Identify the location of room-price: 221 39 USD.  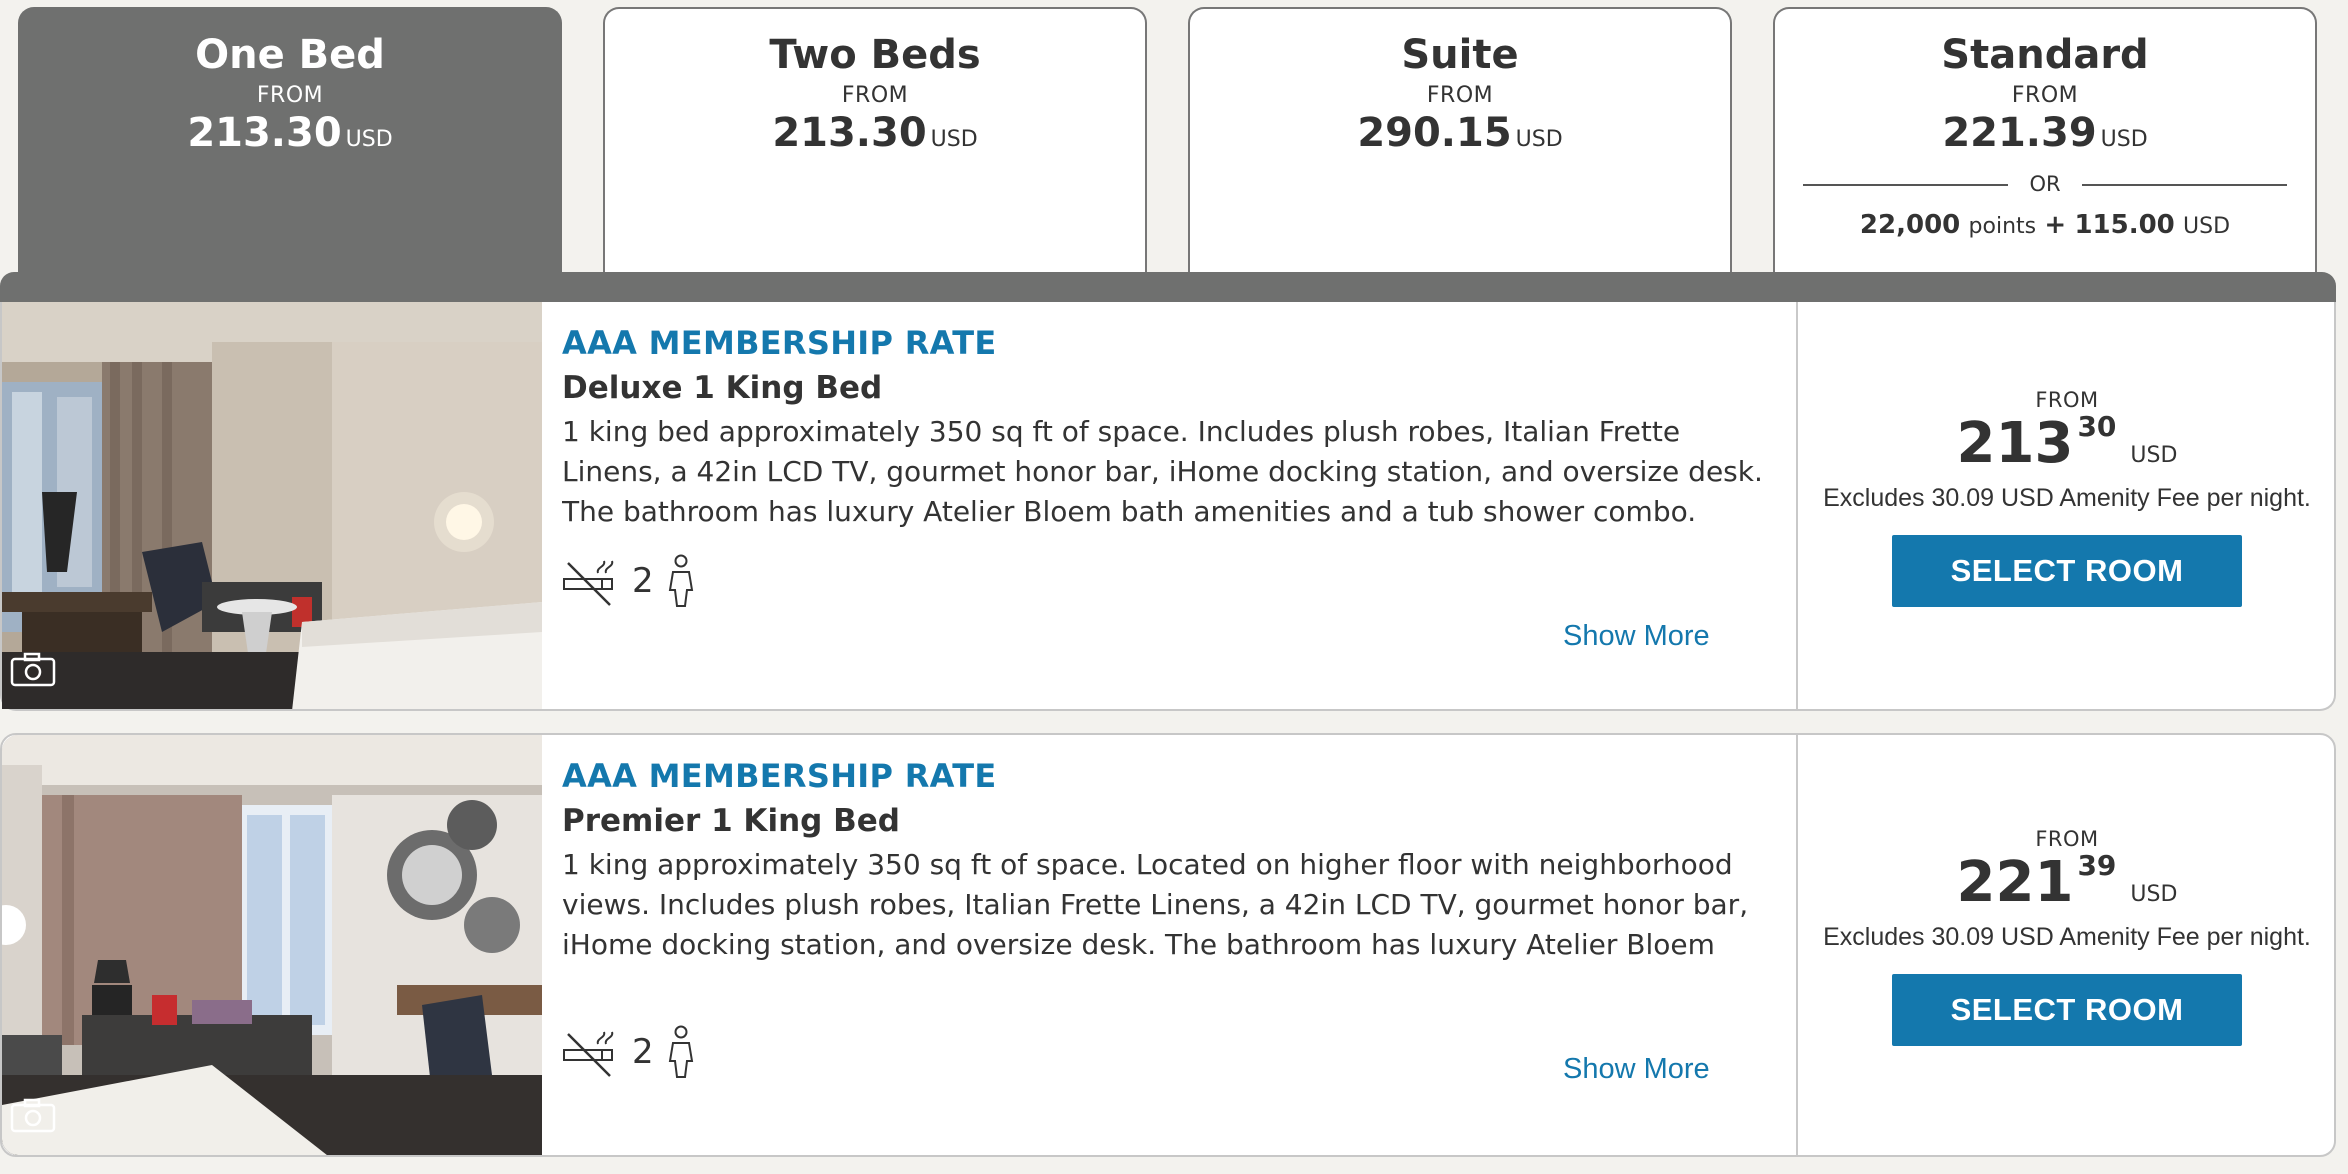
(2067, 882).